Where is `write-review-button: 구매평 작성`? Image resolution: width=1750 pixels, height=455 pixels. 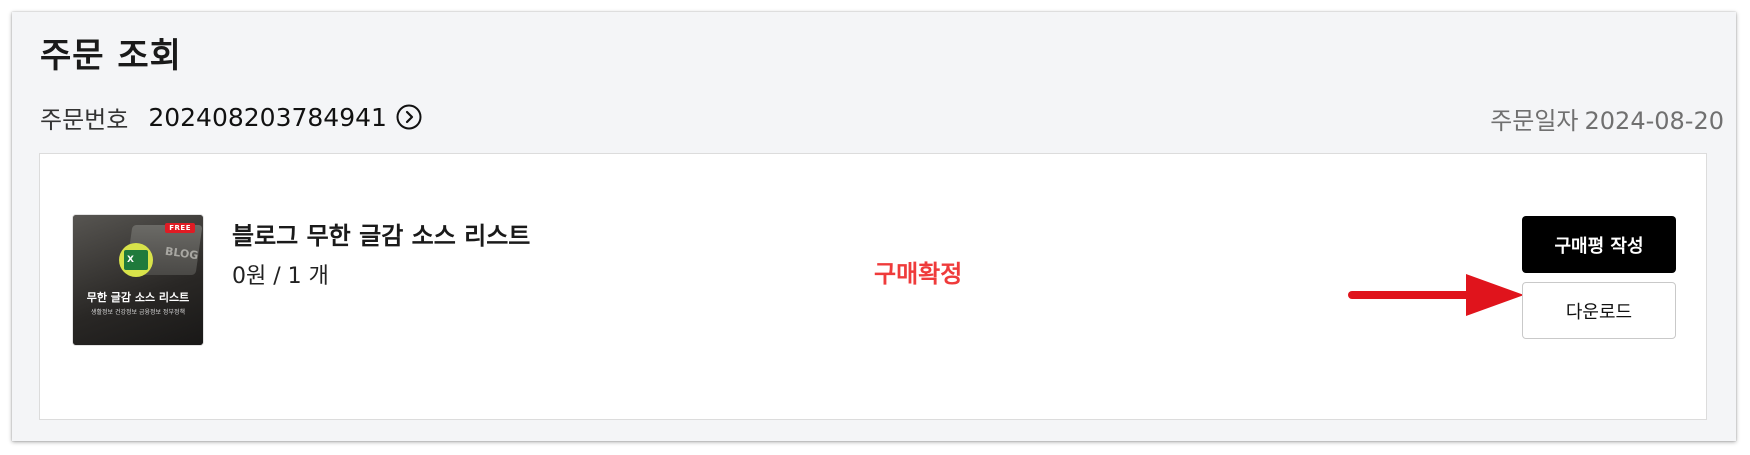 write-review-button: 구매평 작성 is located at coordinates (1599, 244).